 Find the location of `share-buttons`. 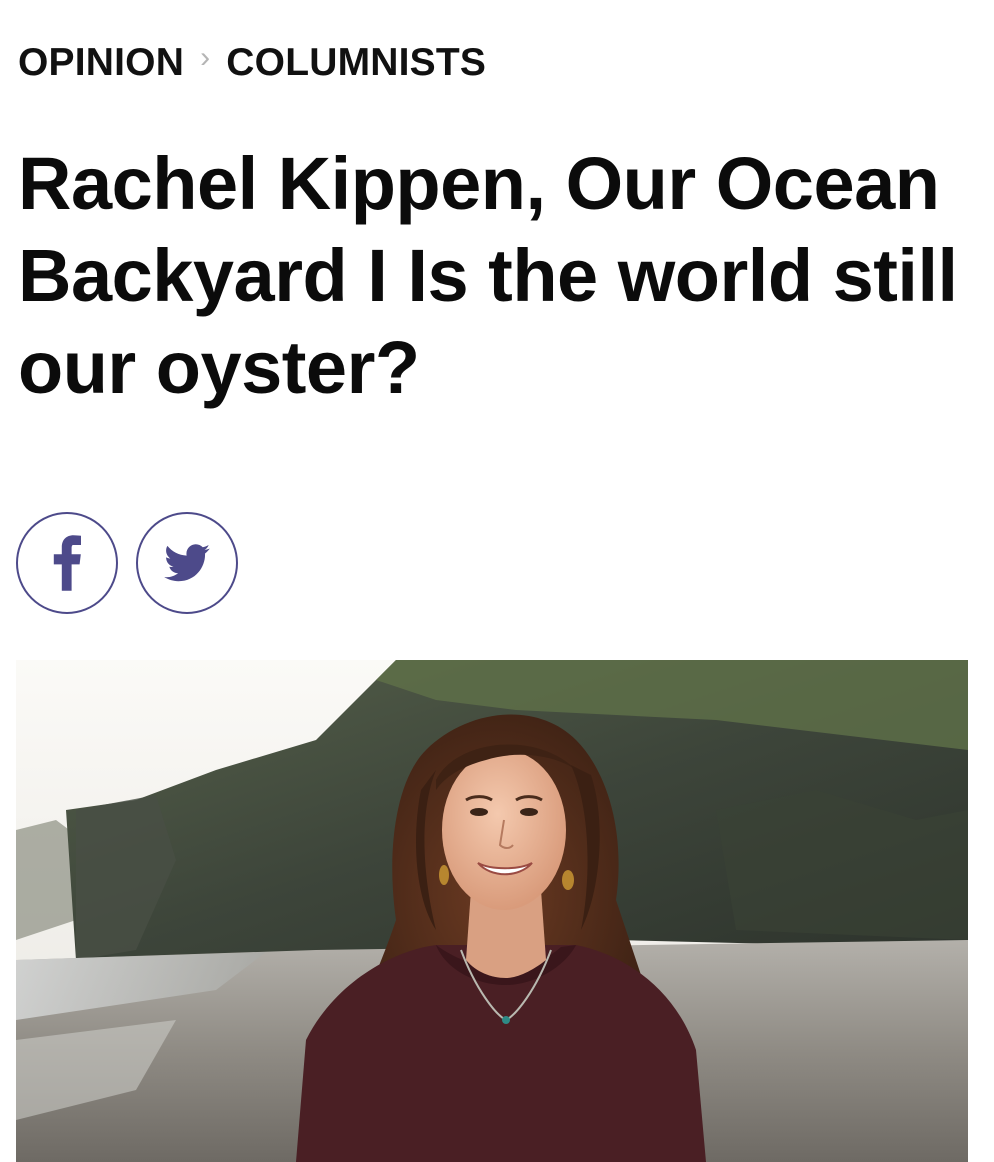

share-buttons is located at coordinates (127, 563).